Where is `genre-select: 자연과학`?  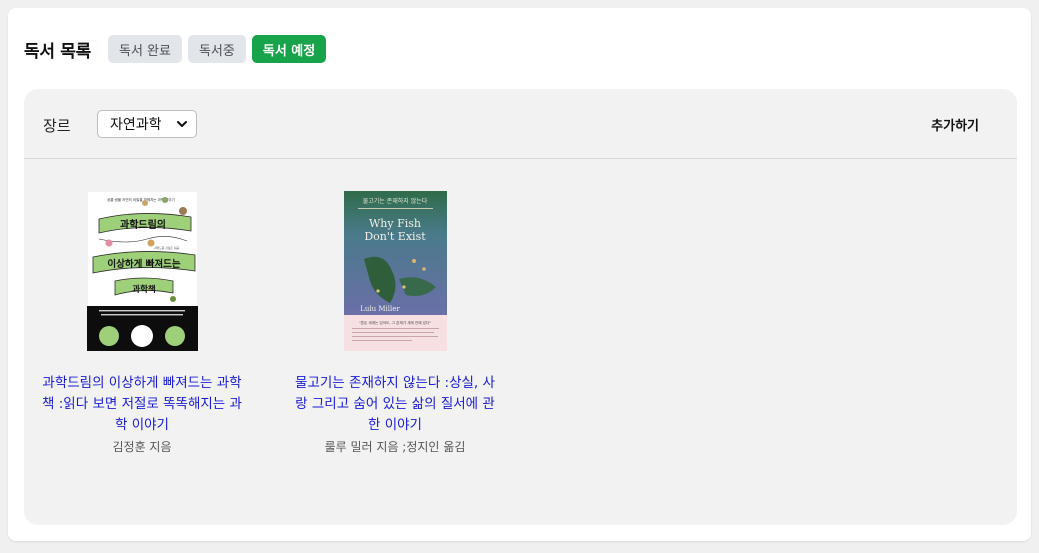
genre-select: 자연과학 is located at coordinates (147, 124).